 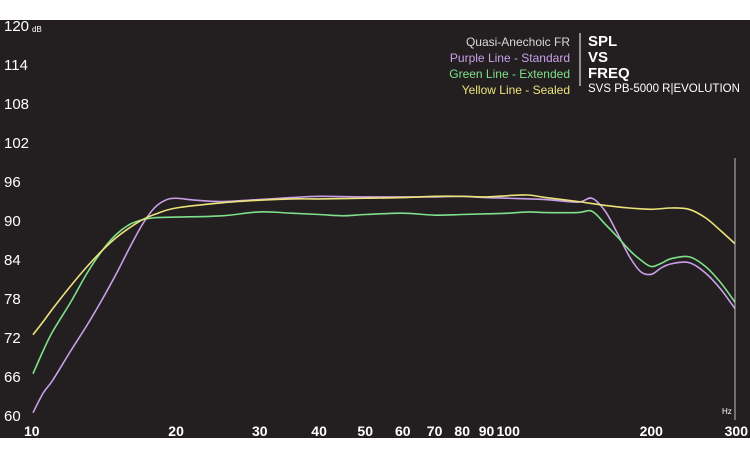 What do you see at coordinates (319, 431) in the screenshot?
I see `x-tick-label: 40` at bounding box center [319, 431].